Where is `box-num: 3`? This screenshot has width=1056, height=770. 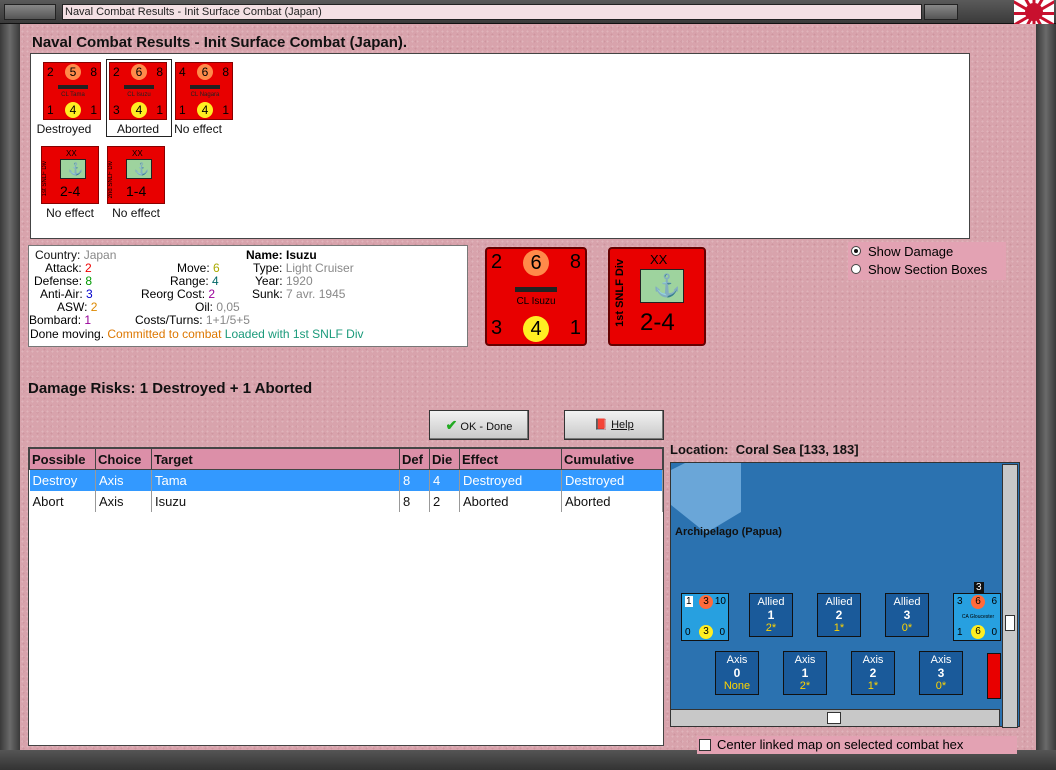 box-num: 3 is located at coordinates (907, 615).